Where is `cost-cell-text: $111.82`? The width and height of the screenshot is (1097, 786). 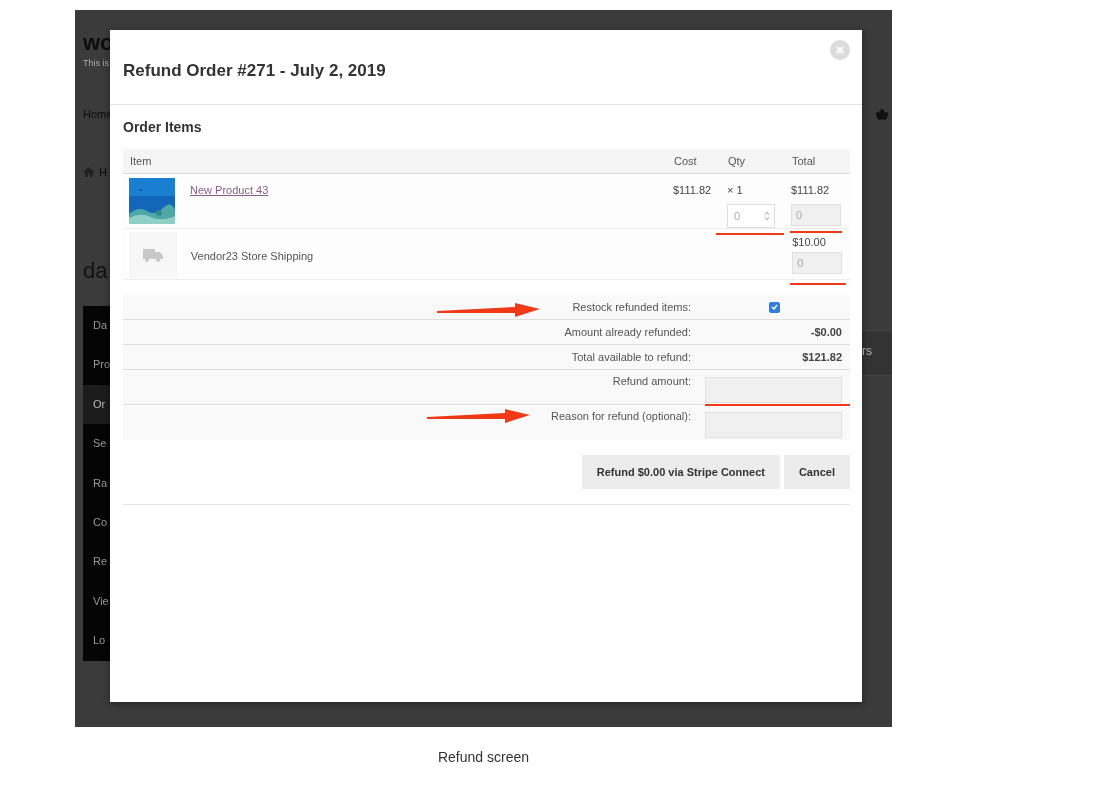 cost-cell-text: $111.82 is located at coordinates (693, 190).